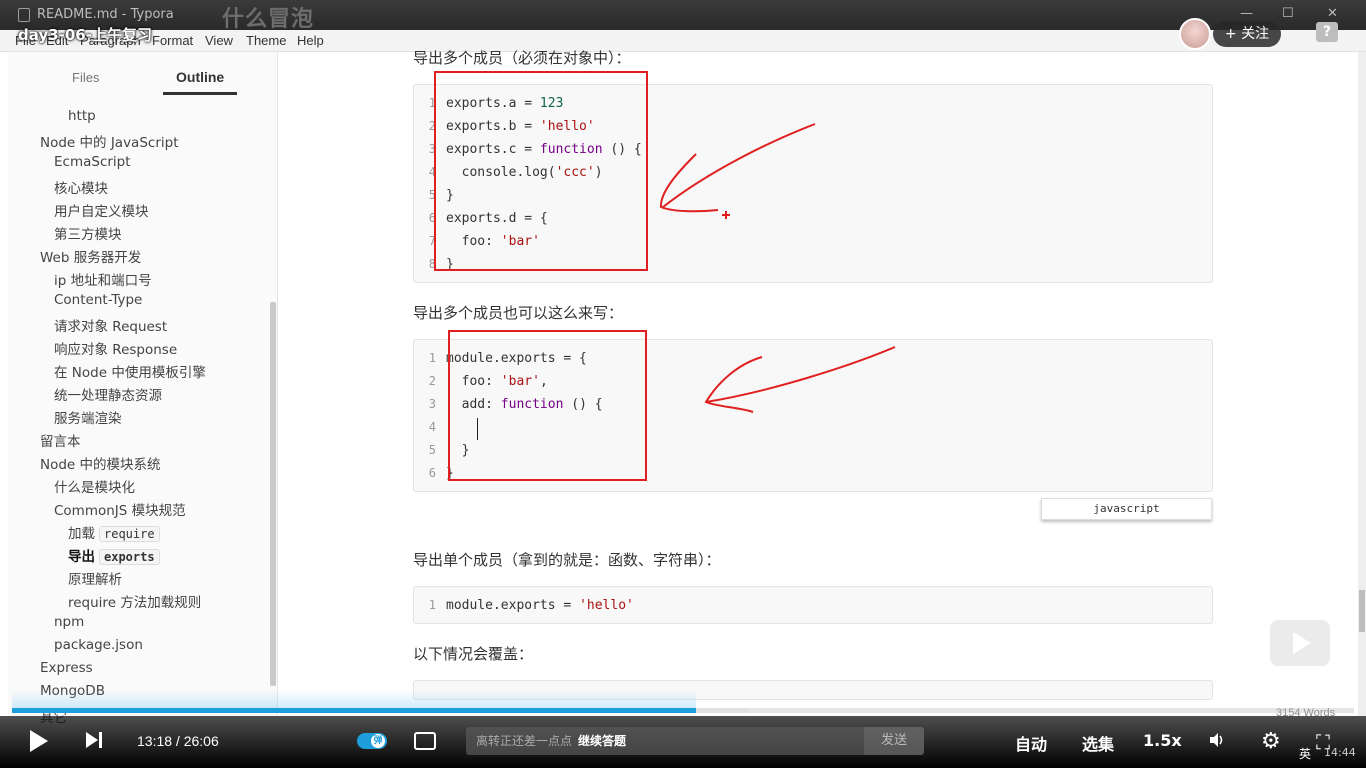 The height and width of the screenshot is (768, 1366). Describe the element at coordinates (100, 463) in the screenshot. I see `outline-item: Node 中的模块系统` at that location.